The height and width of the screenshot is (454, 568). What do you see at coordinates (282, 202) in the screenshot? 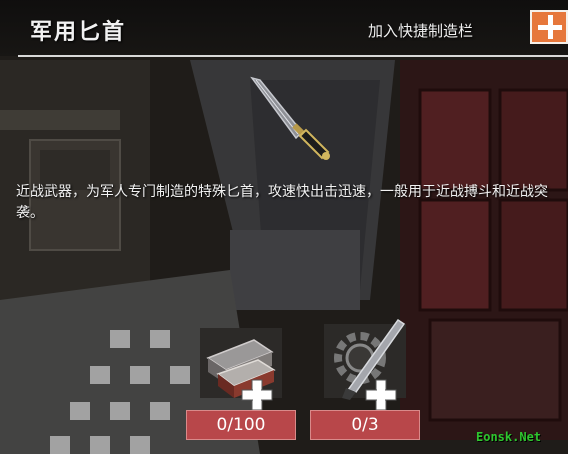
I see `item-description: 近战武器，为军人专门制造的特殊匕首，攻速快出击迅速，一般用于近战搏斗和近战突袭。` at bounding box center [282, 202].